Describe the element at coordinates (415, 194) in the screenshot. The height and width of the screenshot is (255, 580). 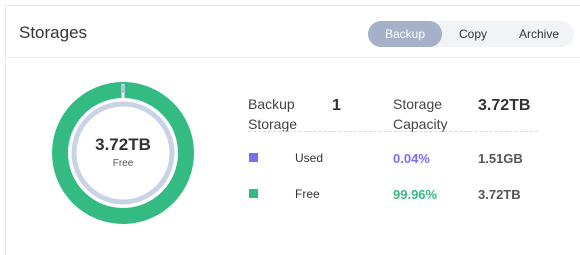
I see `free-percent: 99.96%` at that location.